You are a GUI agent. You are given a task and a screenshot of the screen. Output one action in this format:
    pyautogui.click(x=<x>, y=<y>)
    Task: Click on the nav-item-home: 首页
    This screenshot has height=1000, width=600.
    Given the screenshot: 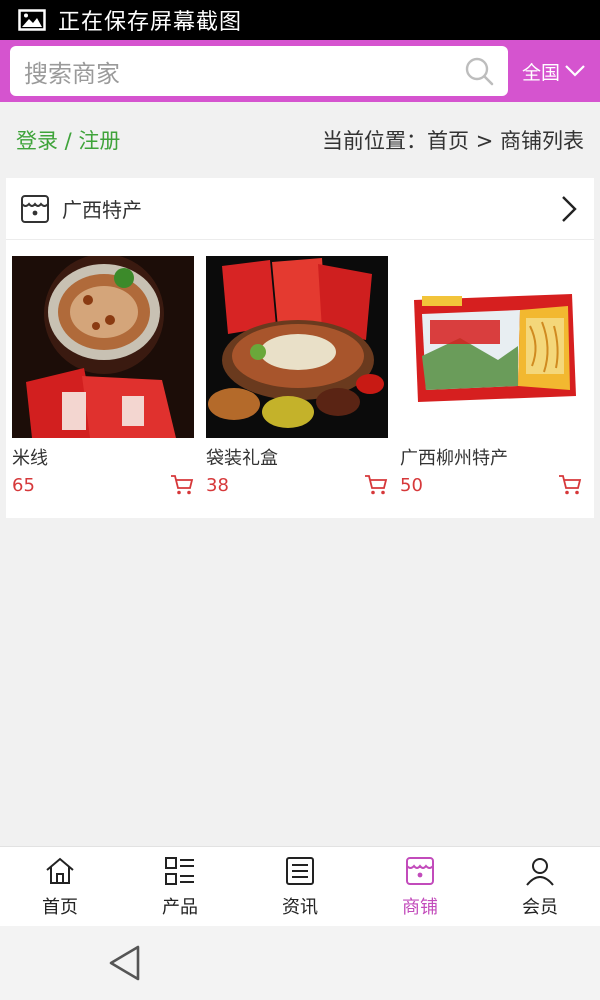 What is the action you would take?
    pyautogui.click(x=60, y=886)
    